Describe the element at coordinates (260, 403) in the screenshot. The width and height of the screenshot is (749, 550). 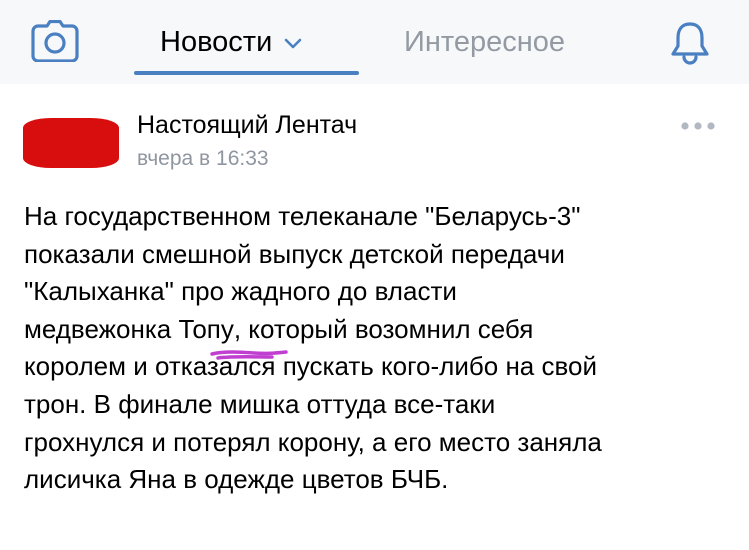
I see `post-text-line: трон. В финале мишка оттуда все-таки` at that location.